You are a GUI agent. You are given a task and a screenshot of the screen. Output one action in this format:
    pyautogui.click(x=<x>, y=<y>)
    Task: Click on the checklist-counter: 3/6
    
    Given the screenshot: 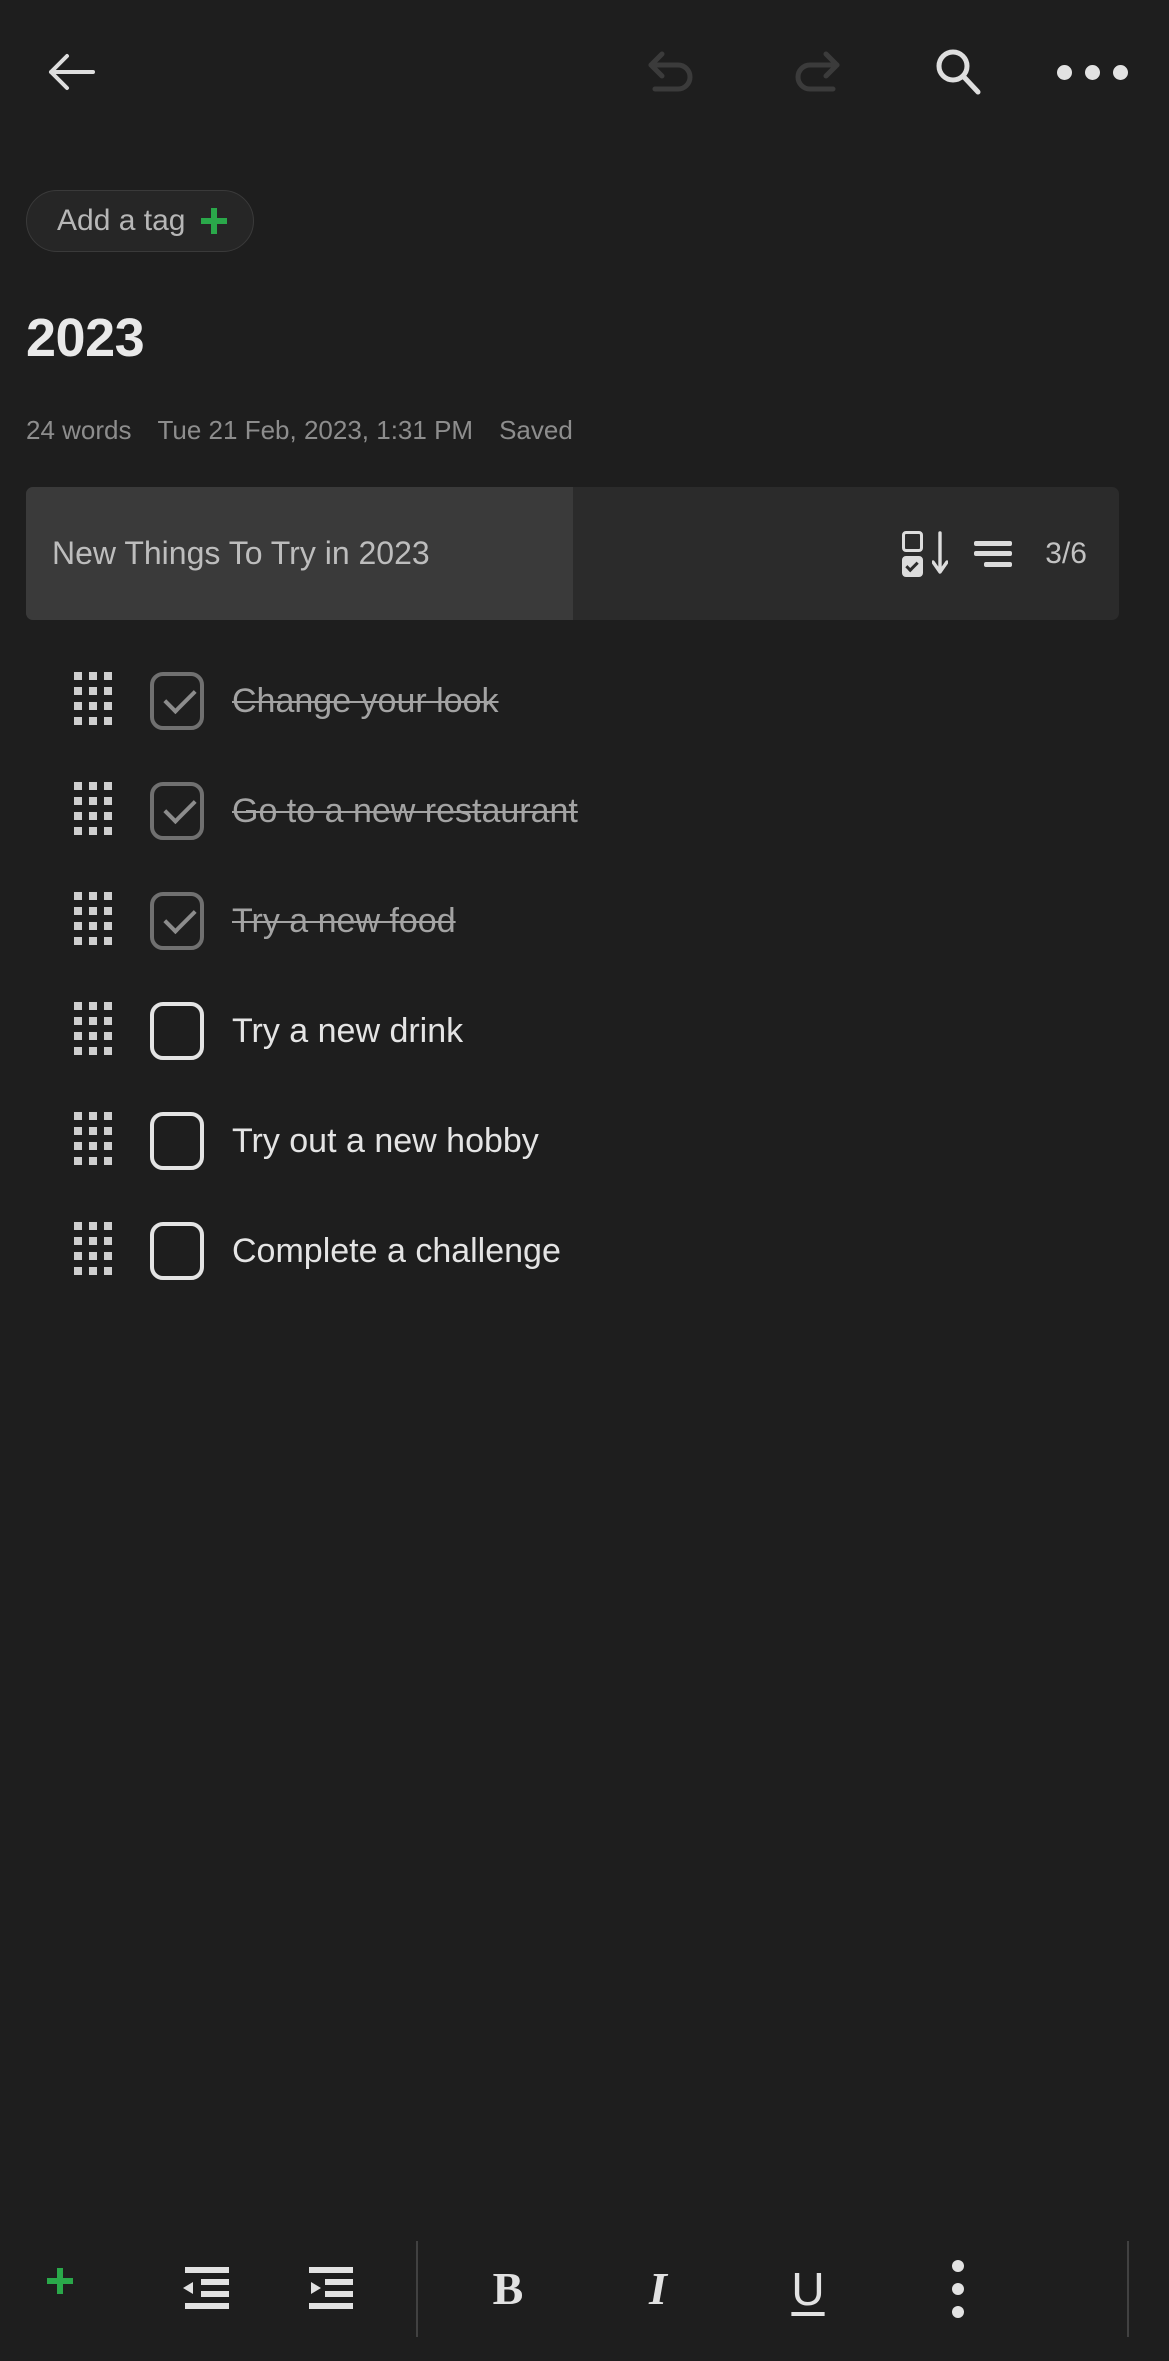 What is the action you would take?
    pyautogui.click(x=1066, y=553)
    